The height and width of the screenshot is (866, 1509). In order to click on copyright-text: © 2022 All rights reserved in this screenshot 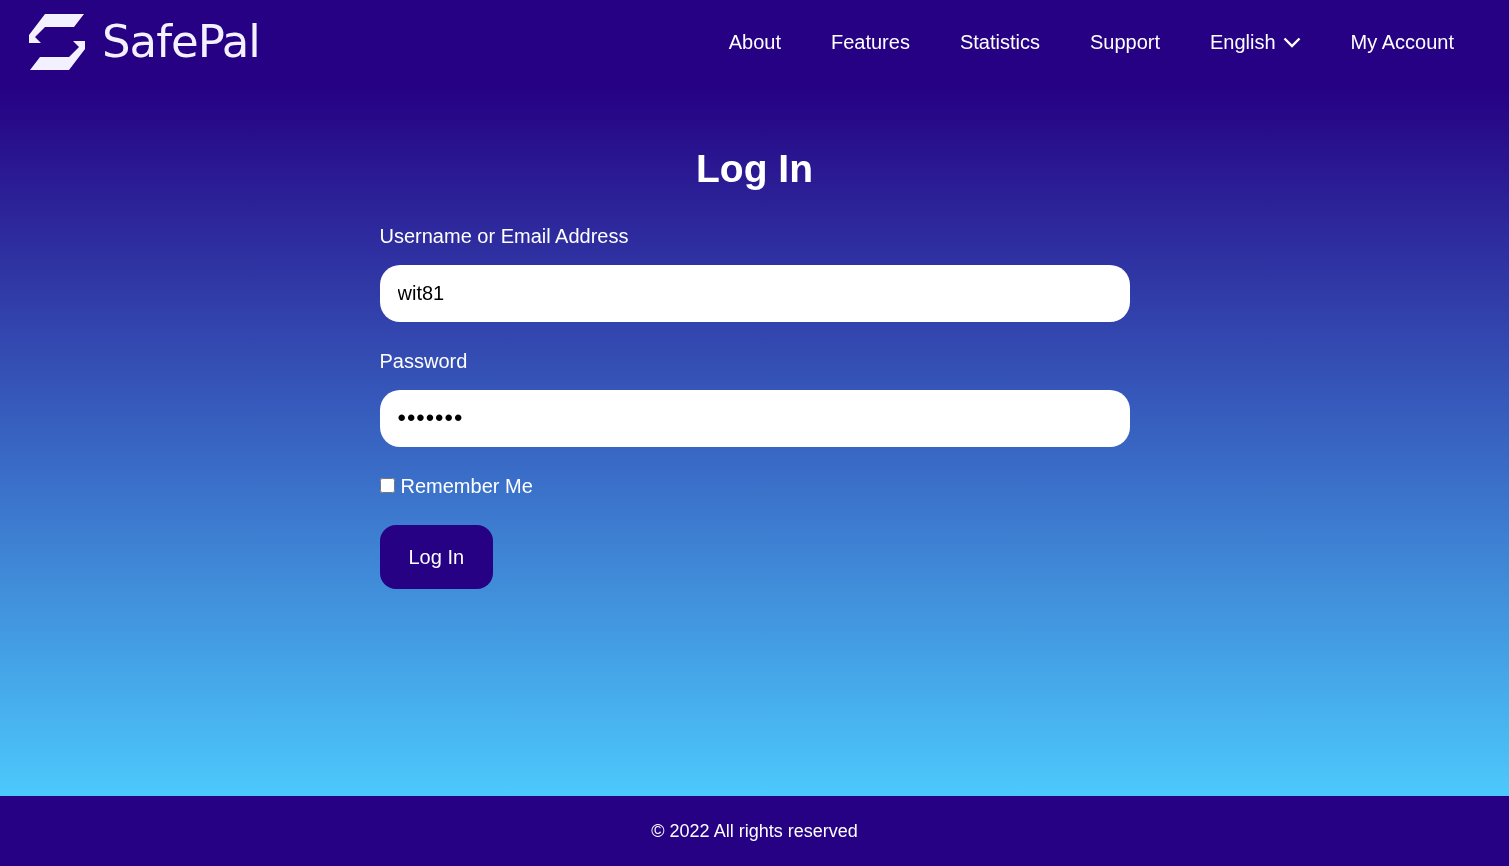, I will do `click(754, 831)`.